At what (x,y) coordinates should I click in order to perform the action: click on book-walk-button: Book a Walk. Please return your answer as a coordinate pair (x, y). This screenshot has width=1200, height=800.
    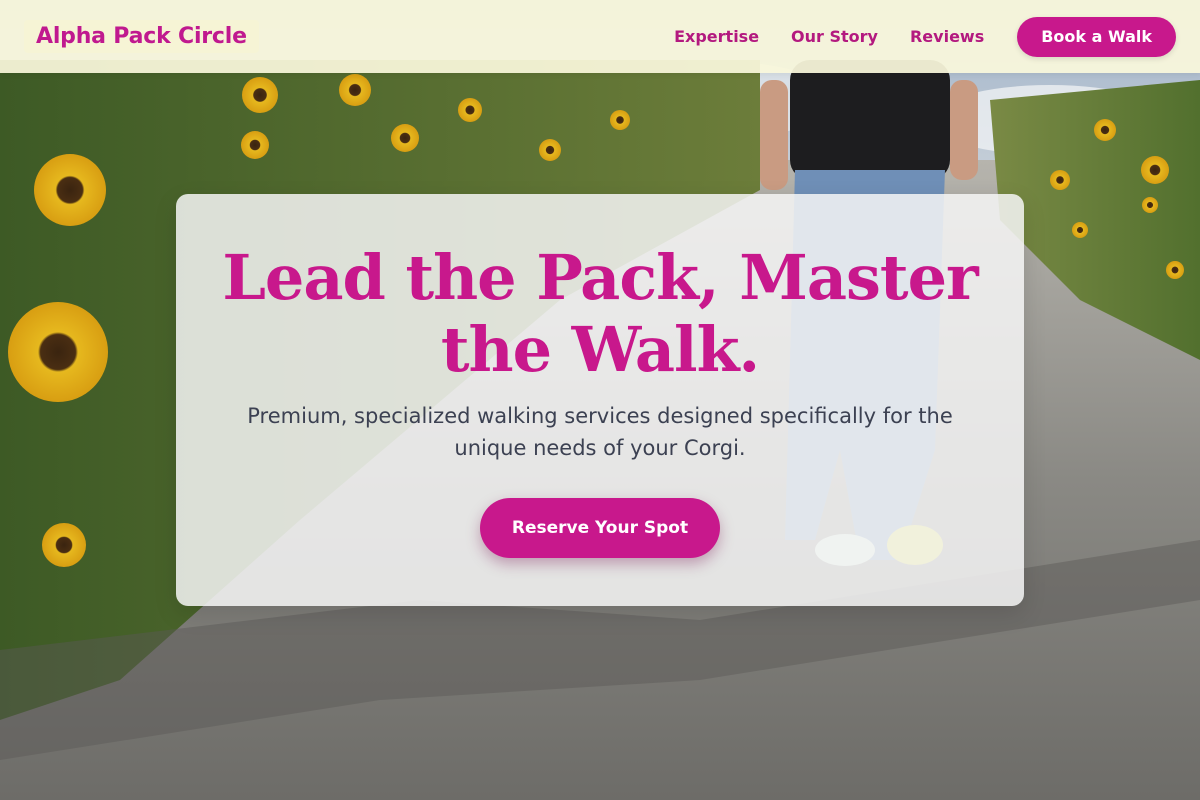
    Looking at the image, I should click on (1096, 36).